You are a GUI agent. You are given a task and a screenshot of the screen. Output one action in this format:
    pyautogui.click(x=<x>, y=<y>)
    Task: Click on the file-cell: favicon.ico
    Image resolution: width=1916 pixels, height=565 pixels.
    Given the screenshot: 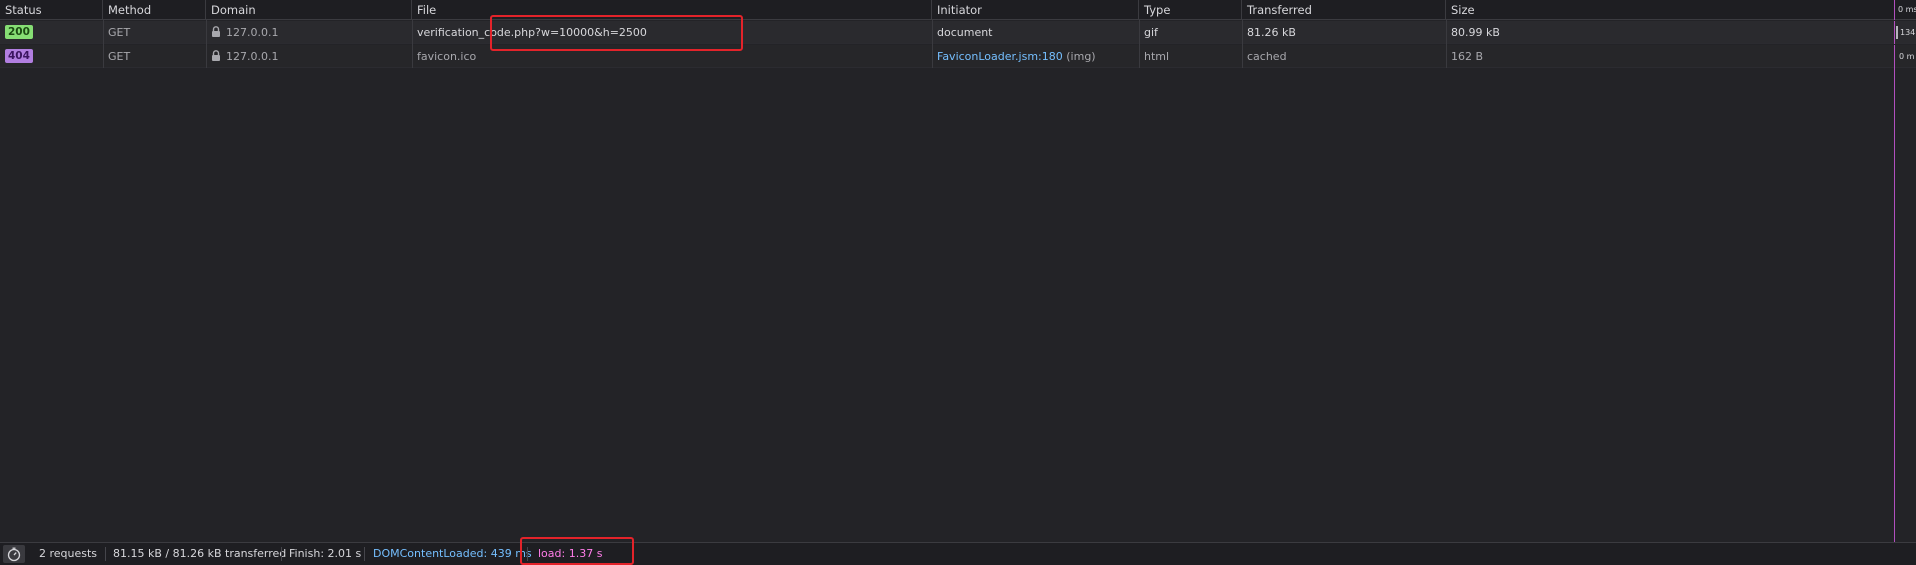 What is the action you would take?
    pyautogui.click(x=447, y=56)
    